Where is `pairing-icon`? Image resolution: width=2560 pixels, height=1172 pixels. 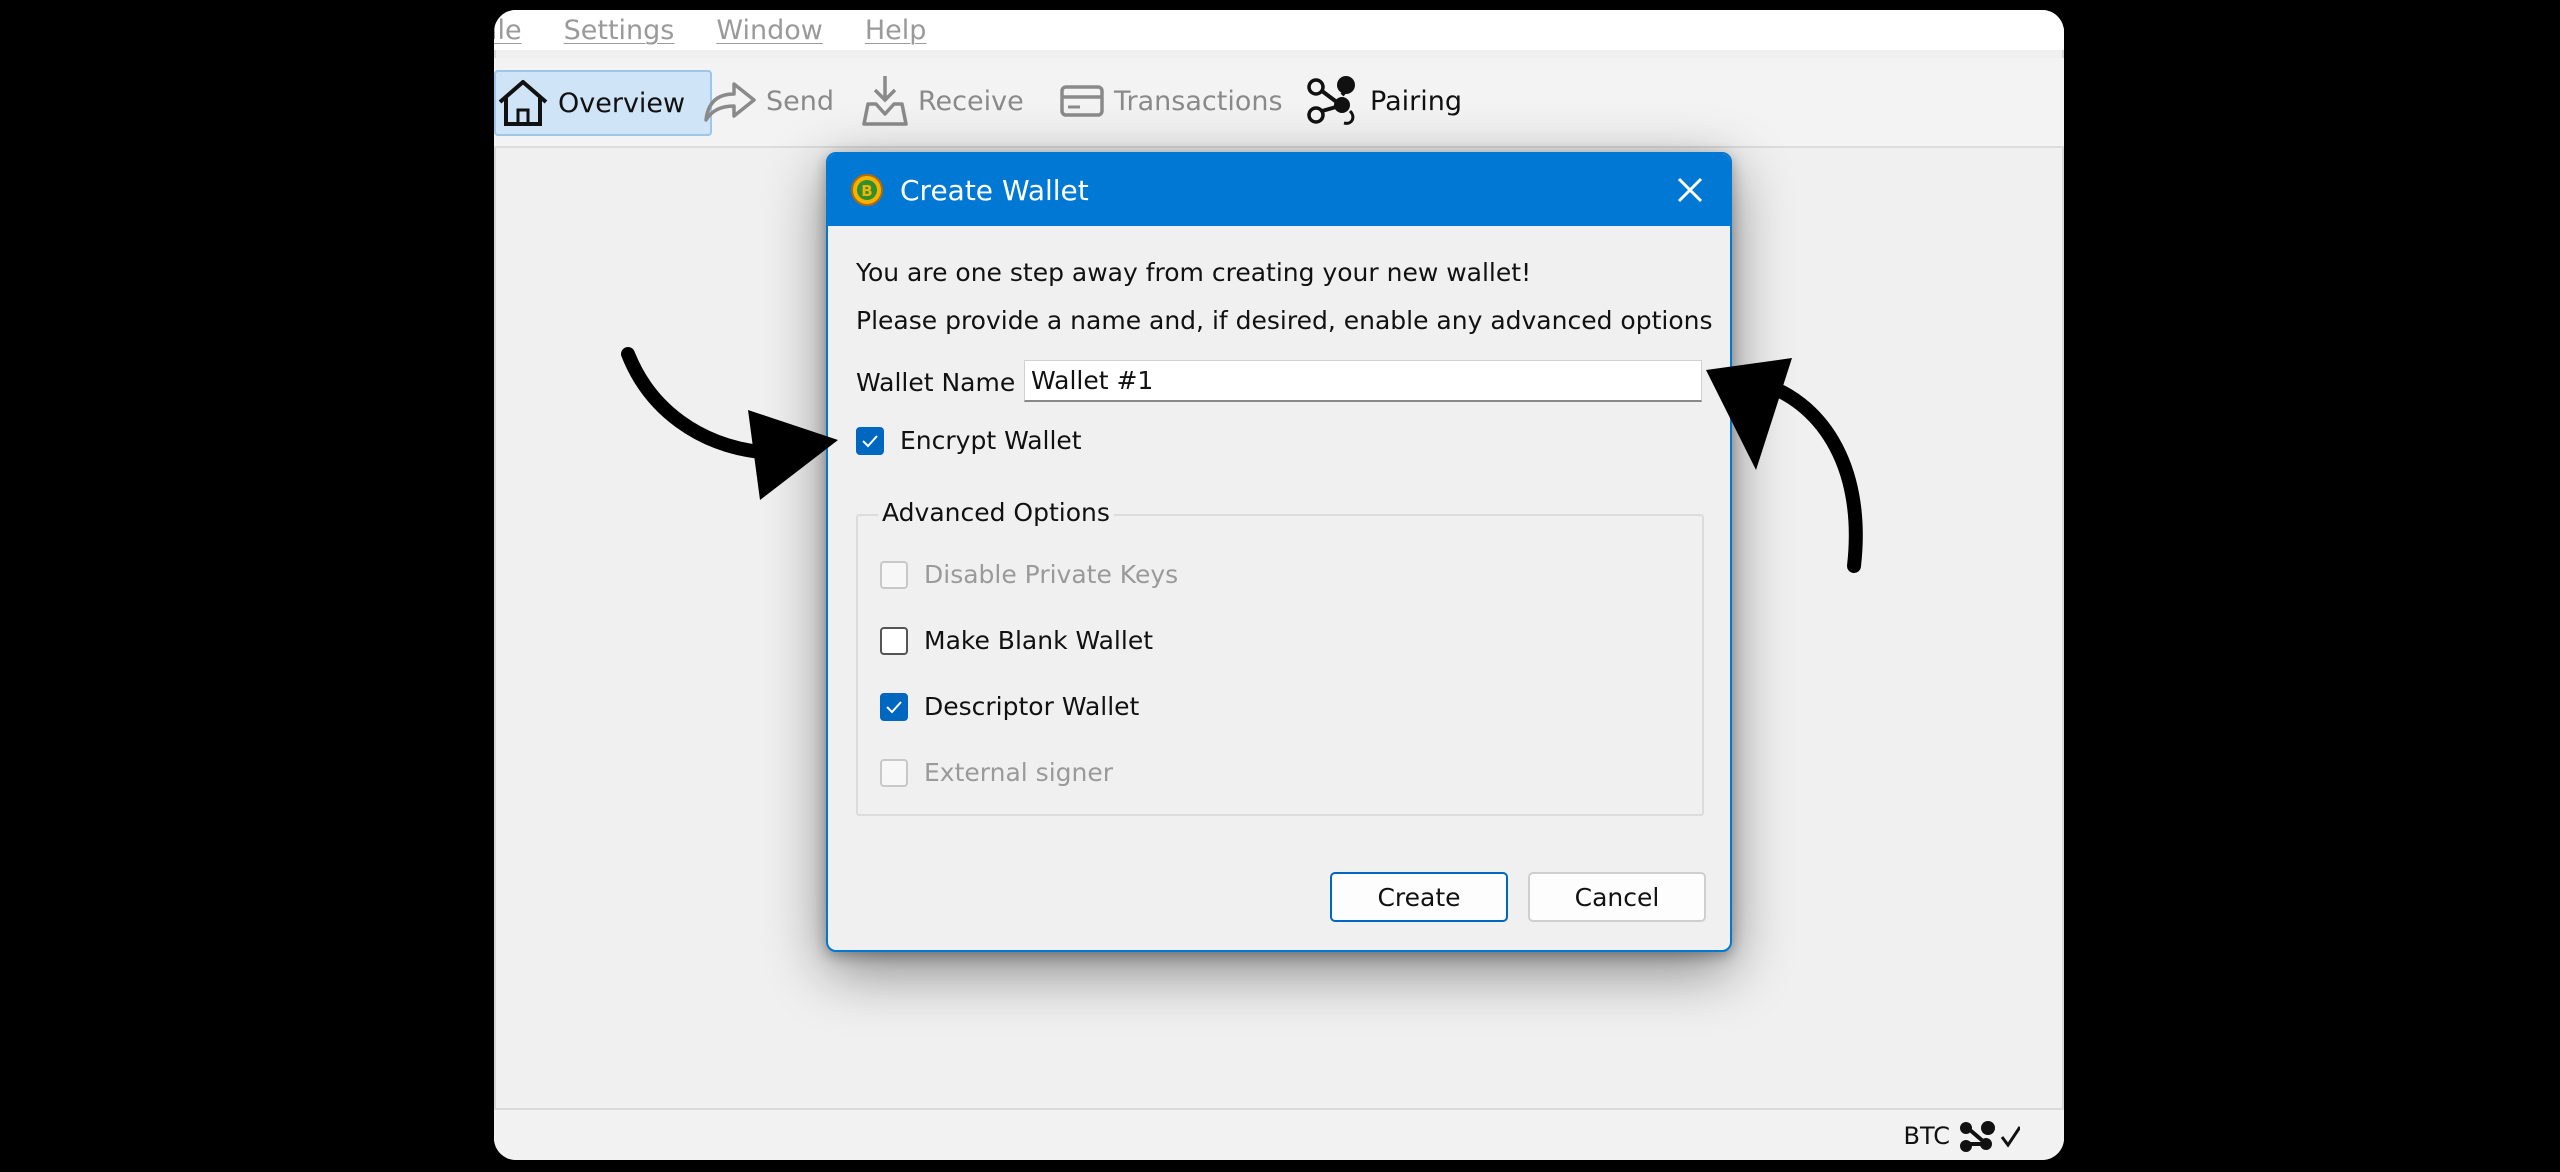 pairing-icon is located at coordinates (1331, 100).